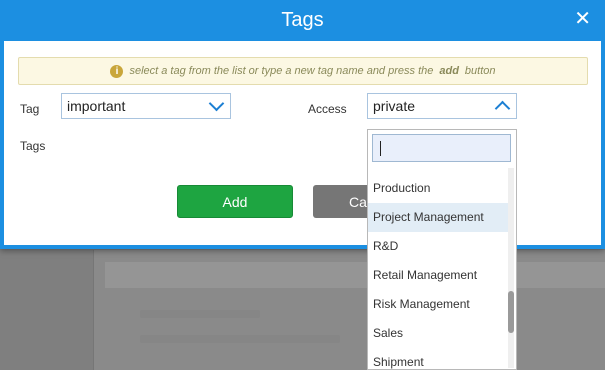  Describe the element at coordinates (603, 145) in the screenshot. I see `dialog-border-right` at that location.